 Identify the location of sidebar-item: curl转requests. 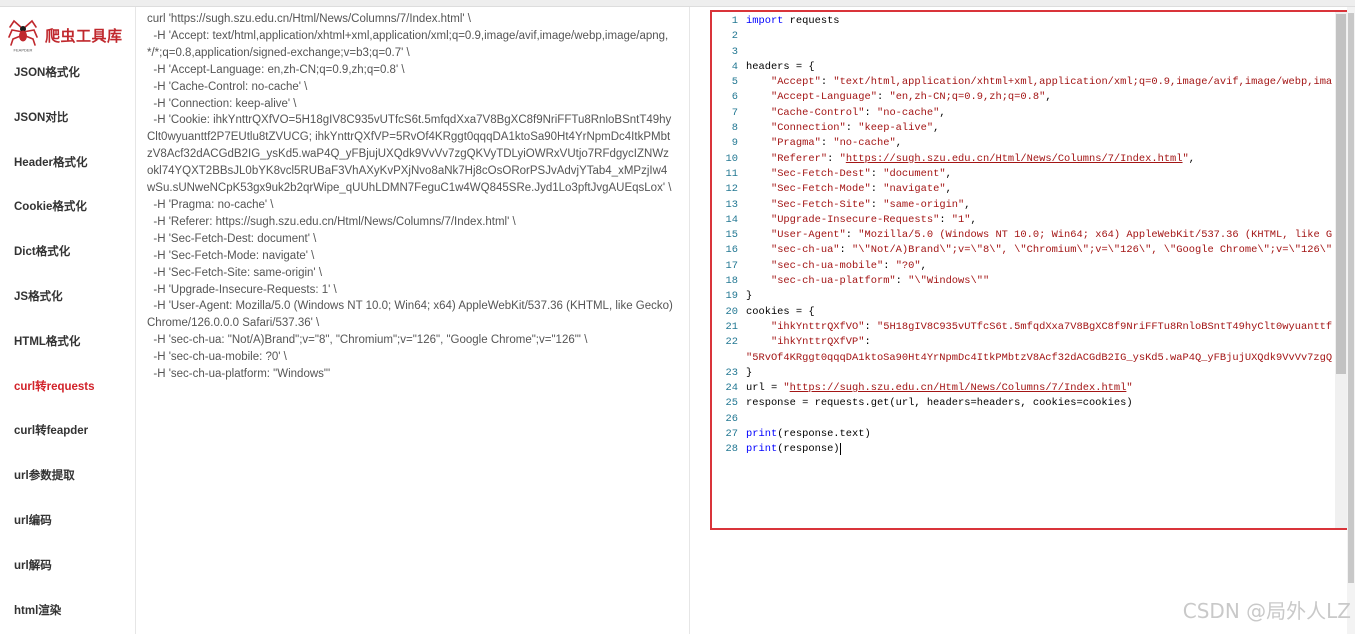
(67, 387).